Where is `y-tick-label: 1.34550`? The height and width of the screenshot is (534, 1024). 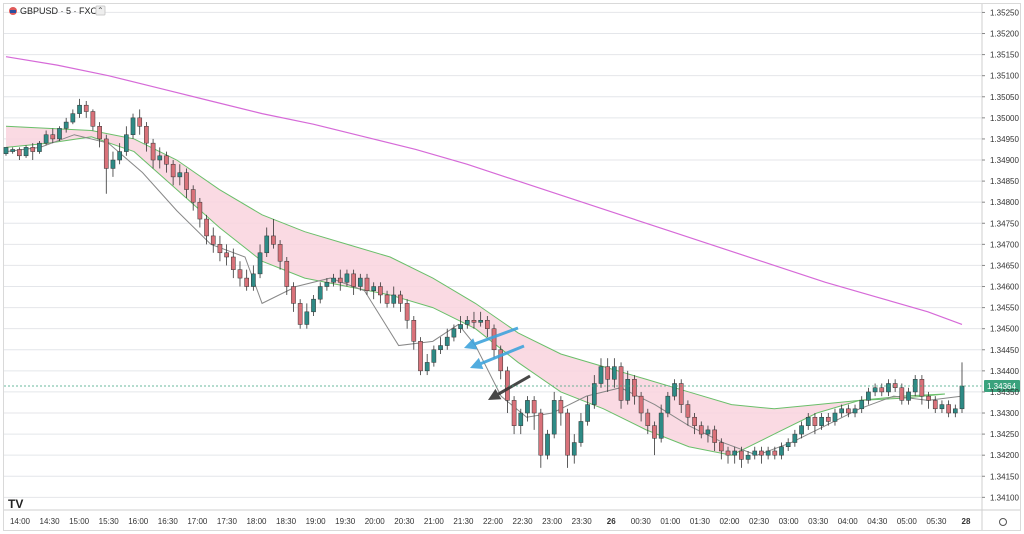
y-tick-label: 1.34550 is located at coordinates (1004, 308).